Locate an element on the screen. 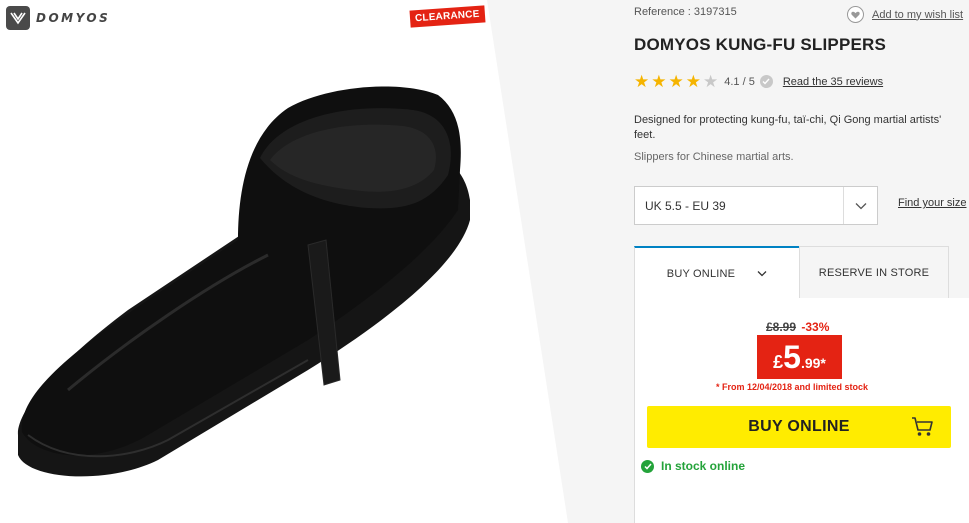 This screenshot has width=969, height=523. buy-online-button-label: BUY ONLINE is located at coordinates (799, 426).